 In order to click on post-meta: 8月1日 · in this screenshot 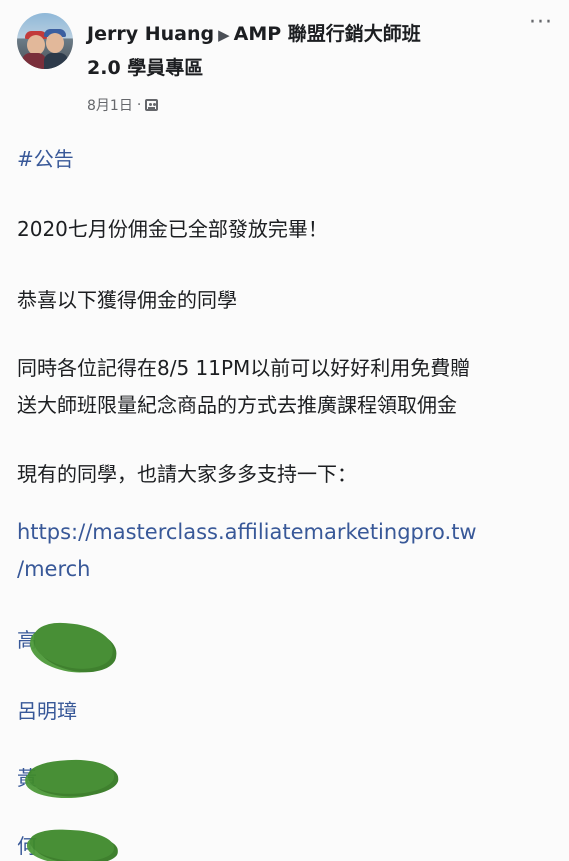, I will do `click(123, 105)`.